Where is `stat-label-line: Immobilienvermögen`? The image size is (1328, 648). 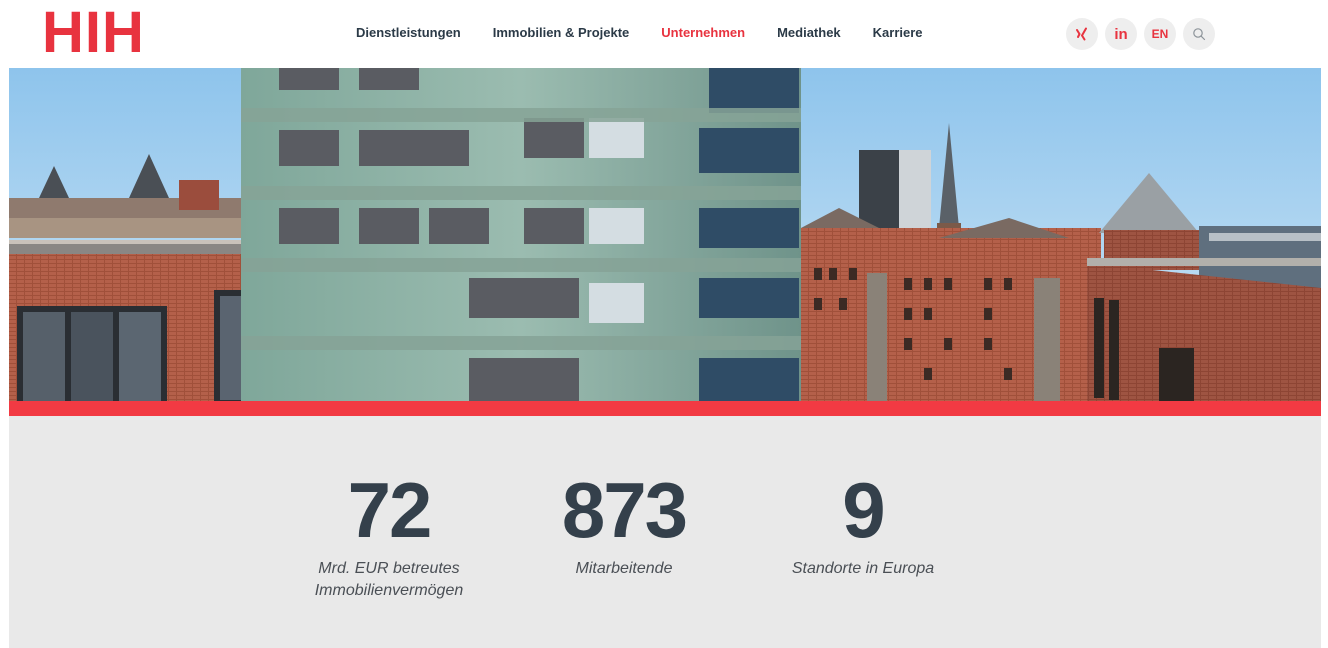 stat-label-line: Immobilienvermögen is located at coordinates (389, 590).